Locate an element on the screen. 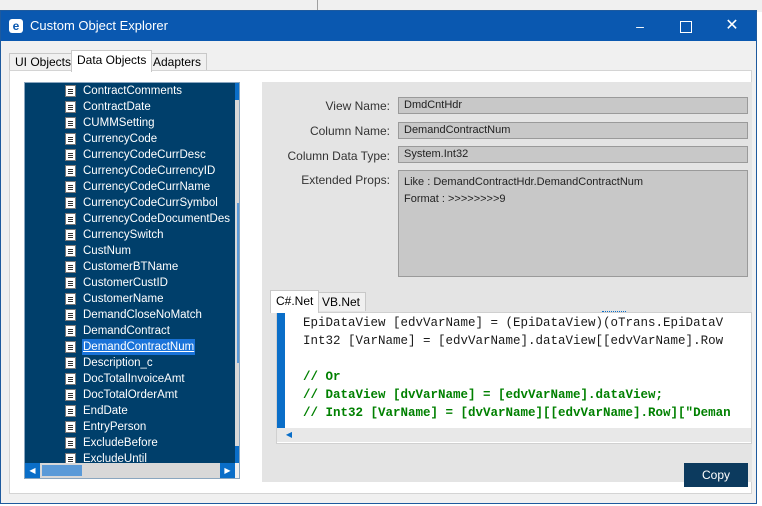 This screenshot has height=506, width=762. maximize-icon is located at coordinates (686, 27).